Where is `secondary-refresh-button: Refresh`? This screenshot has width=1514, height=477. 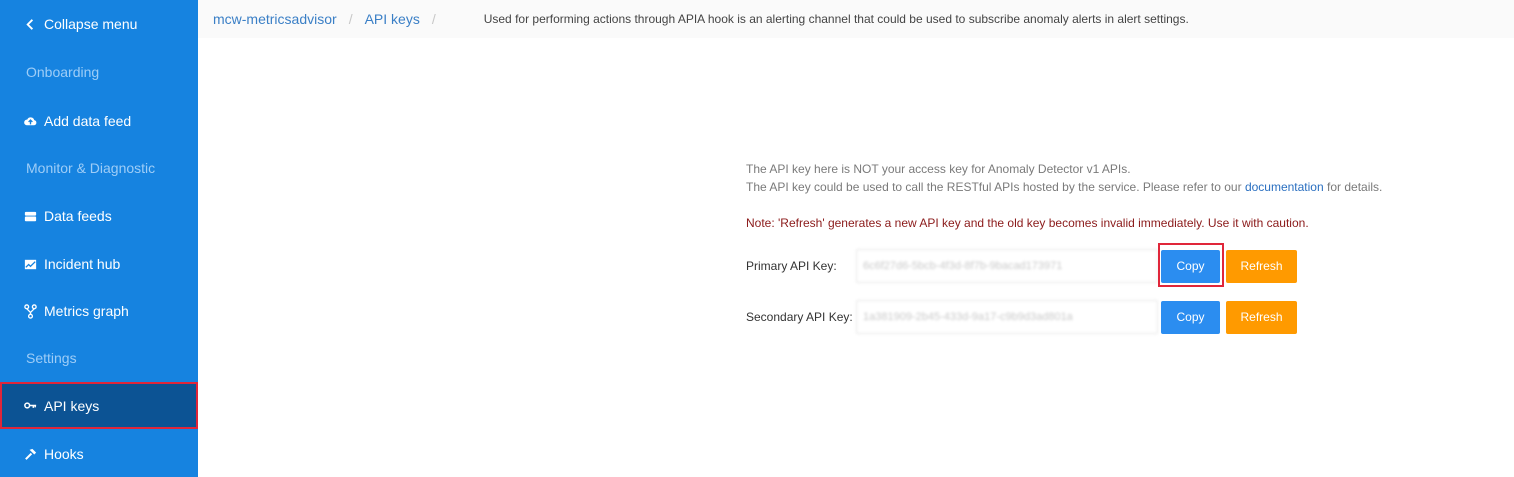 secondary-refresh-button: Refresh is located at coordinates (1261, 317).